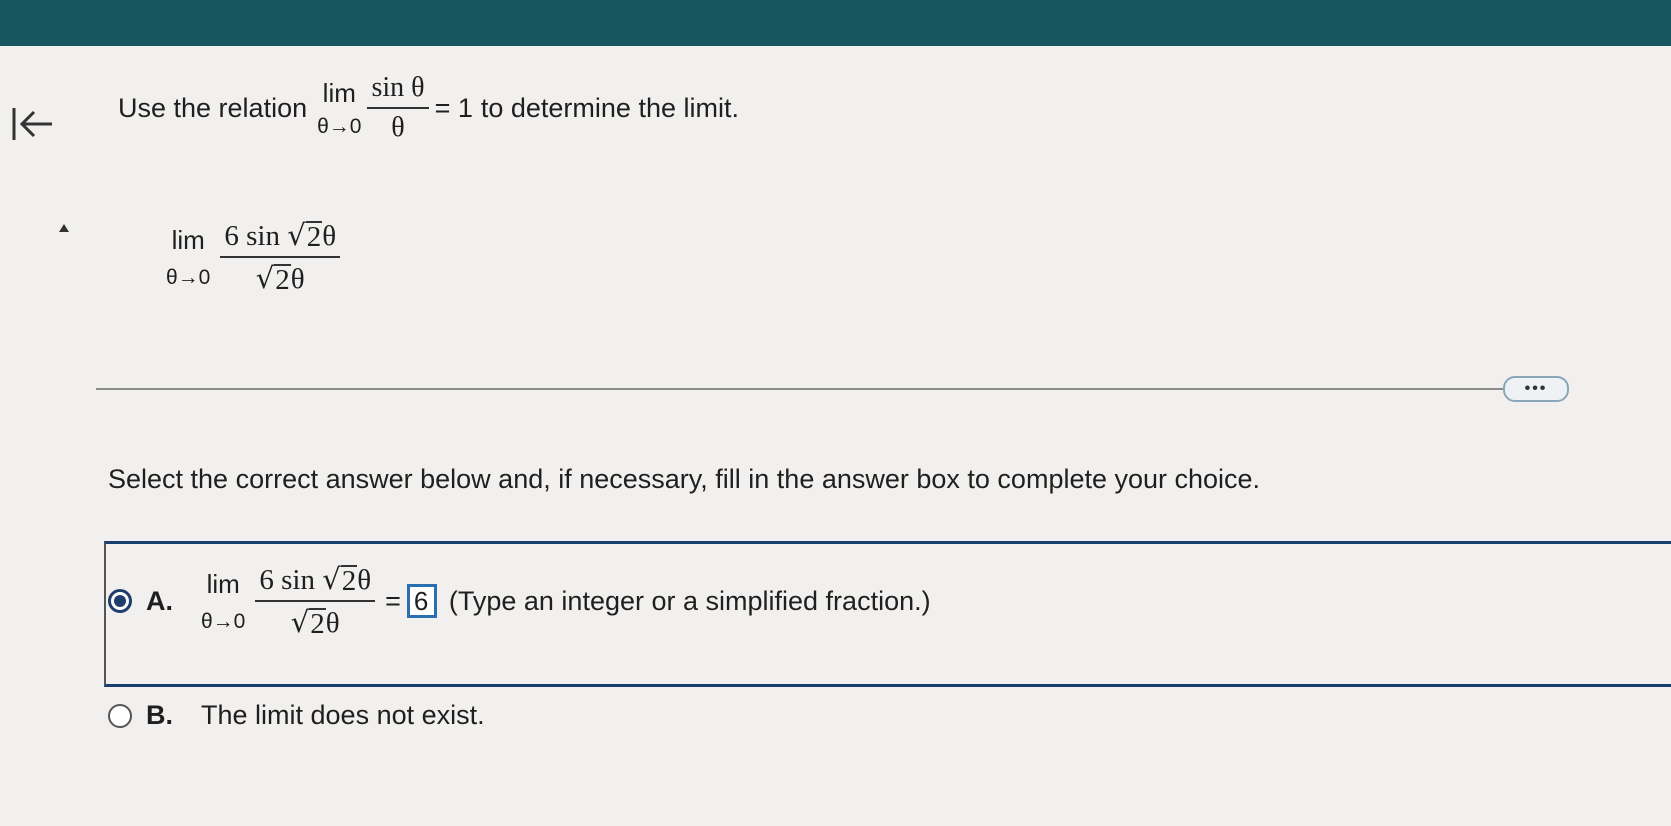 The width and height of the screenshot is (1671, 826). I want to click on choice-b: B. The limit does not exist., so click(296, 715).